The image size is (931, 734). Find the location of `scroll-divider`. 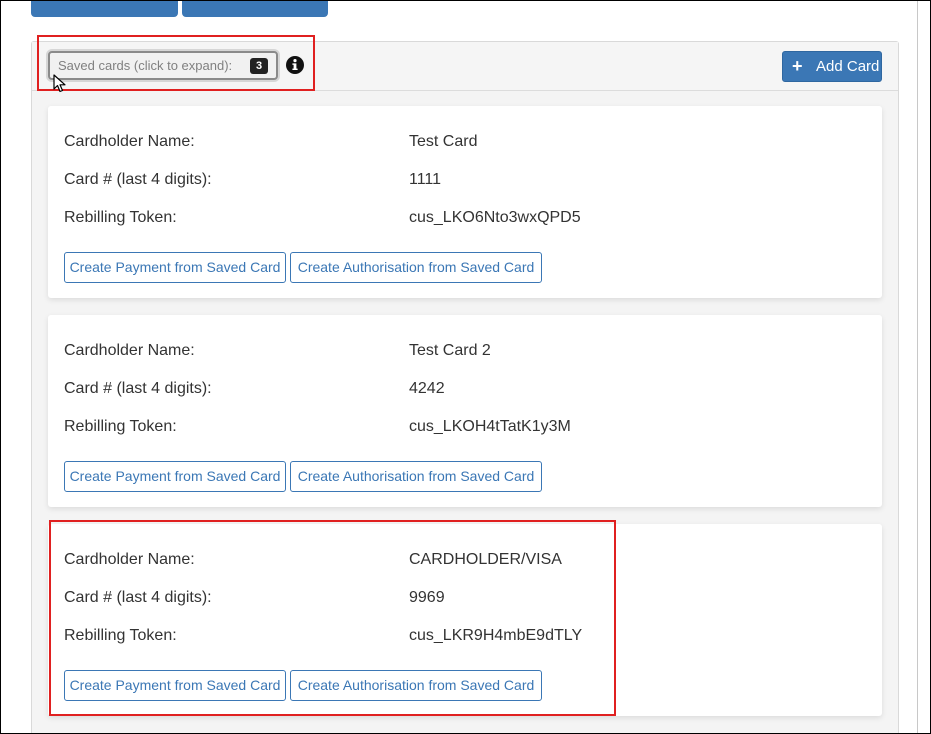

scroll-divider is located at coordinates (917, 367).